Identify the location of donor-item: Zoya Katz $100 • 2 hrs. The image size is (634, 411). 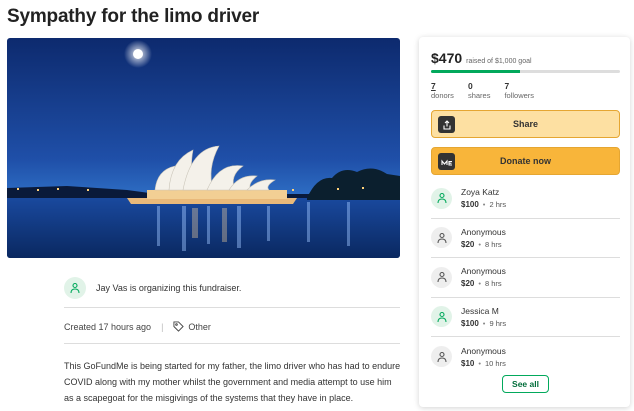
(525, 199).